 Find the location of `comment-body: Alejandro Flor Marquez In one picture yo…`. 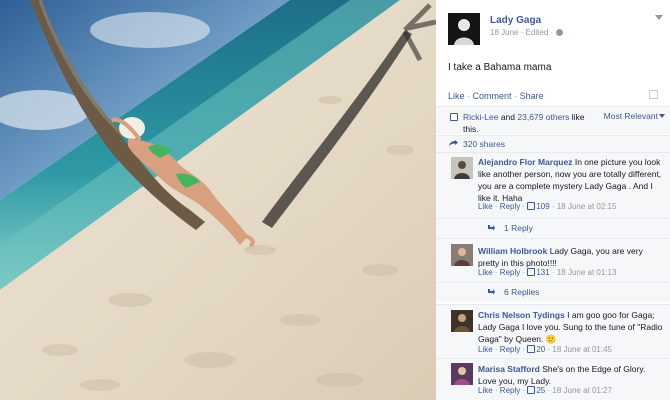

comment-body: Alejandro Flor Marquez In one picture yo… is located at coordinates (571, 180).